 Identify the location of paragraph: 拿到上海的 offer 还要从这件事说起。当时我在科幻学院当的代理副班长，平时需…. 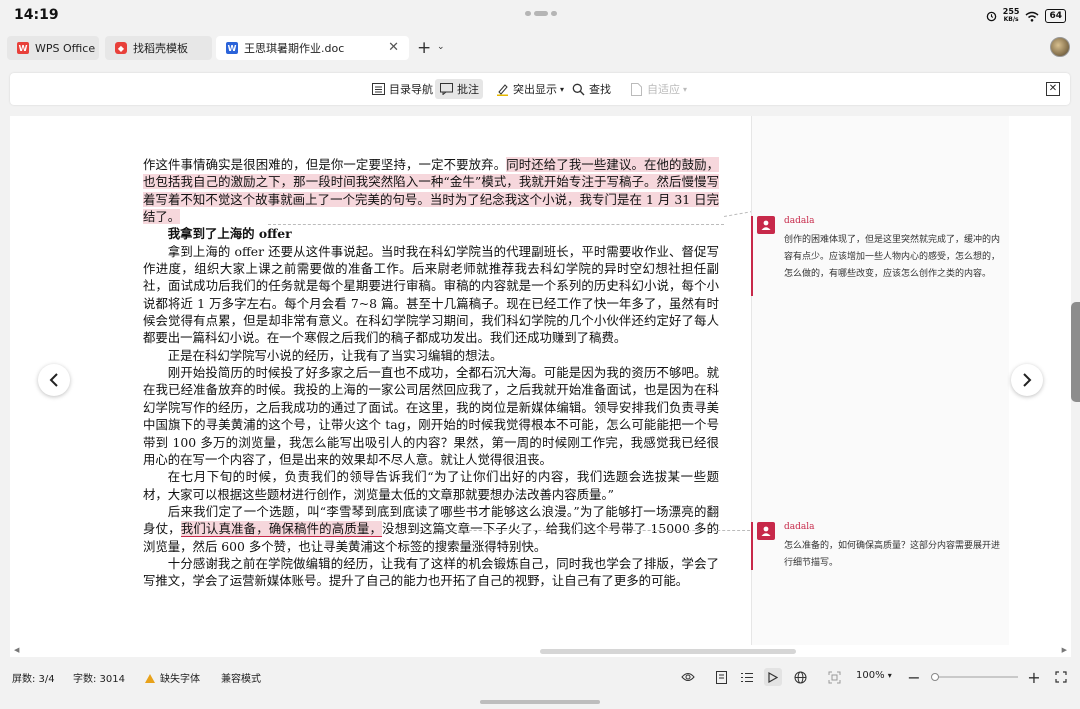
(431, 294).